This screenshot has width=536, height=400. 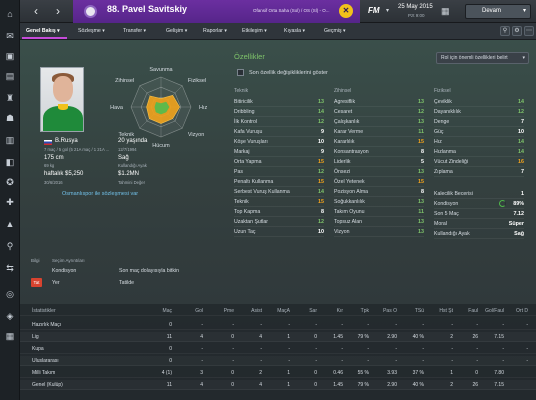 I want to click on calendar-icon: ▤, so click(x=10, y=76).